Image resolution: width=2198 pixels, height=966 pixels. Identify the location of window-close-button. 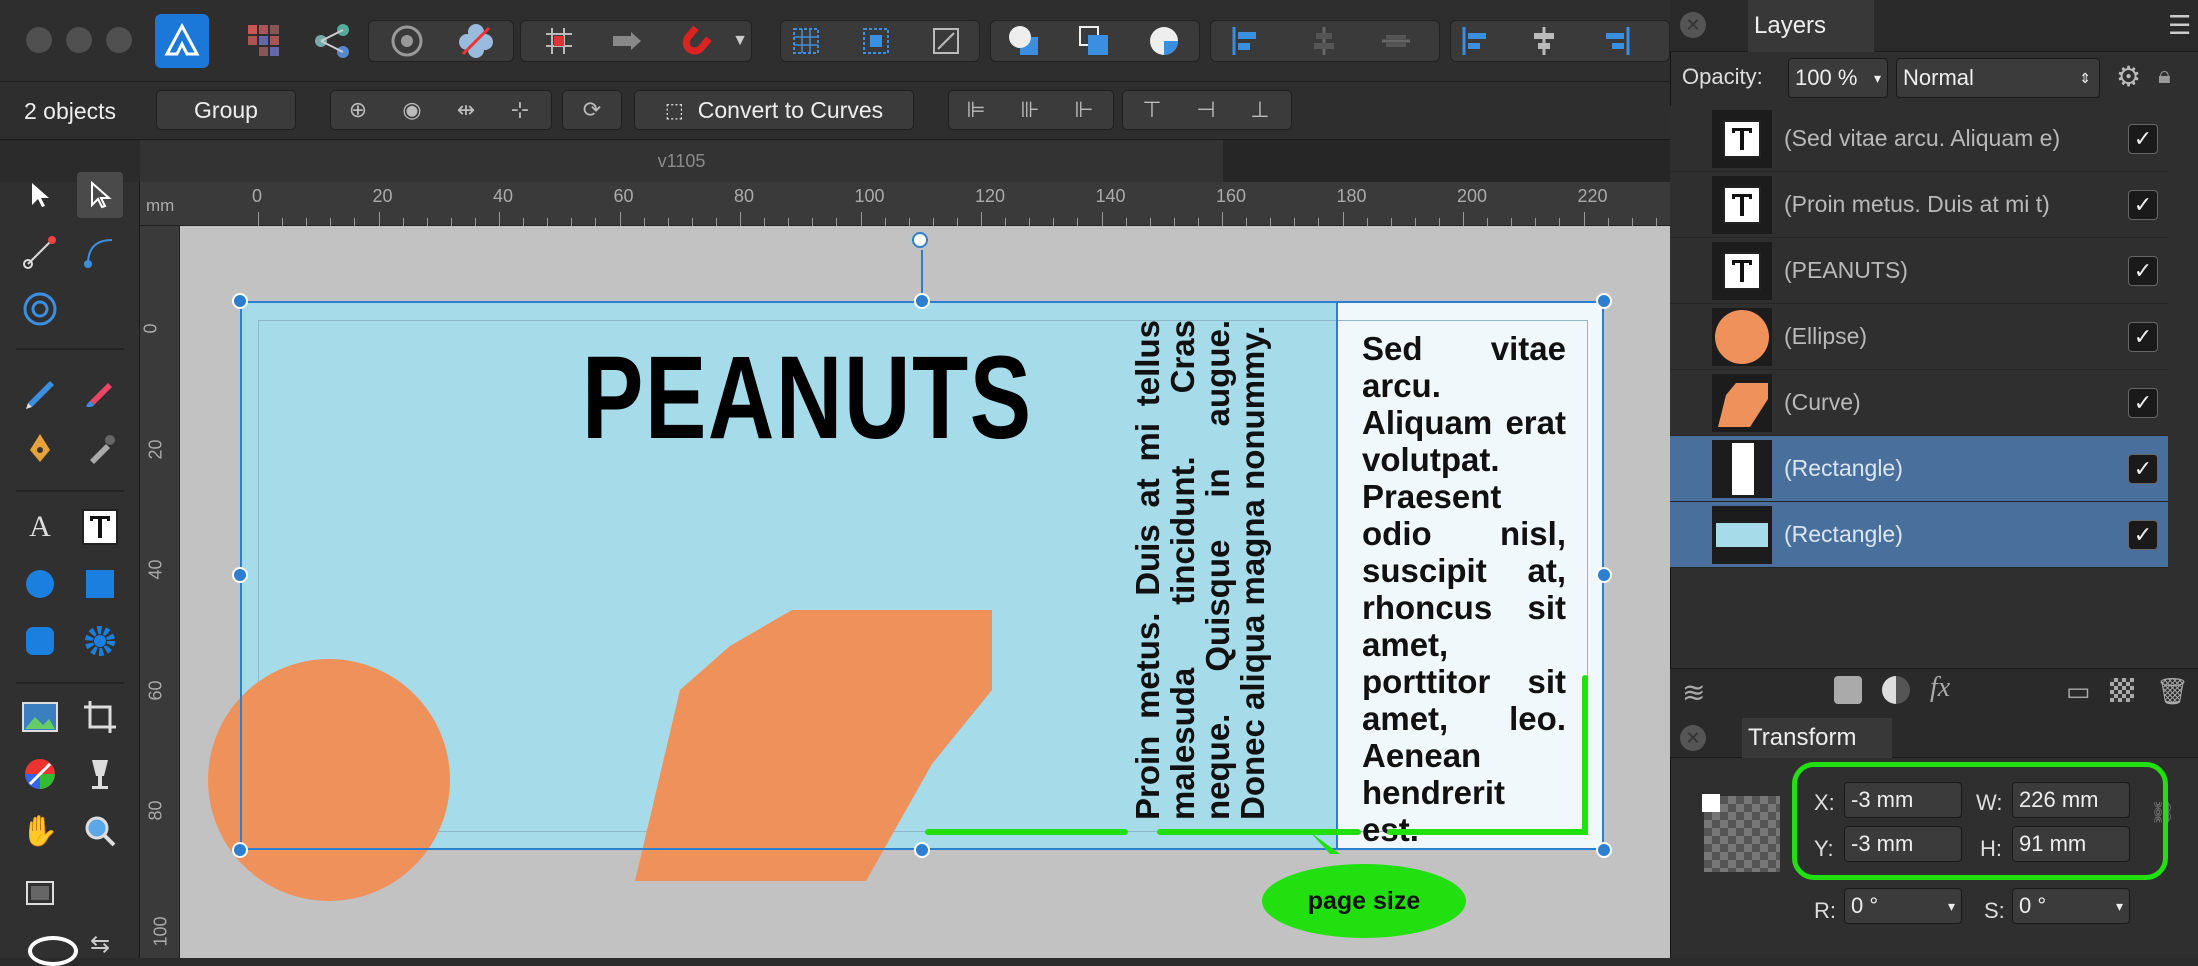
(39, 40).